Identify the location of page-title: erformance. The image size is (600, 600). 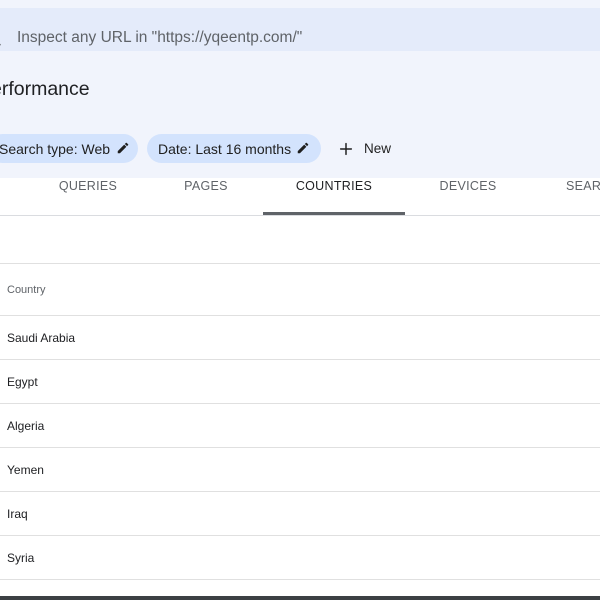
(45, 89).